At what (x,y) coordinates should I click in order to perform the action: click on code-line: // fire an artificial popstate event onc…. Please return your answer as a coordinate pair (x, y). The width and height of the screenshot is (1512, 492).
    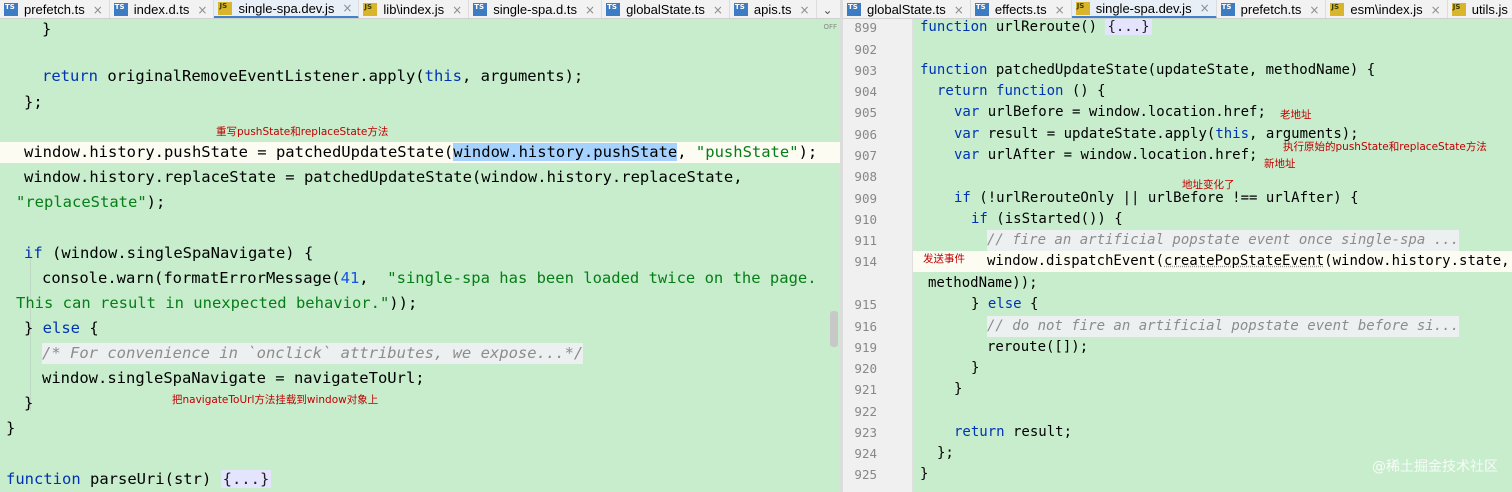
    Looking at the image, I should click on (1177, 240).